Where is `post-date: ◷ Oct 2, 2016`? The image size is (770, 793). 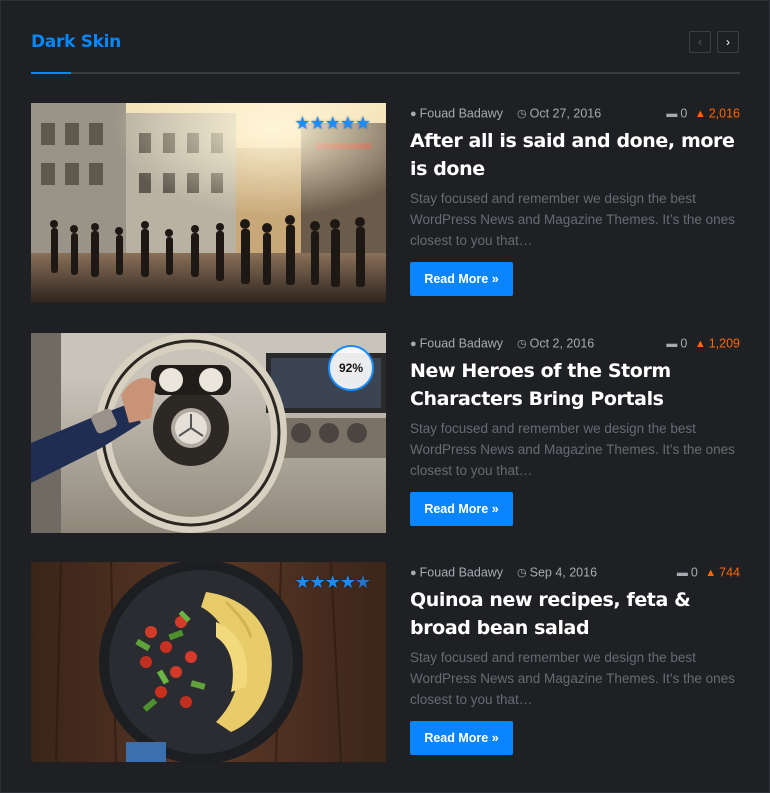 post-date: ◷ Oct 2, 2016 is located at coordinates (556, 343).